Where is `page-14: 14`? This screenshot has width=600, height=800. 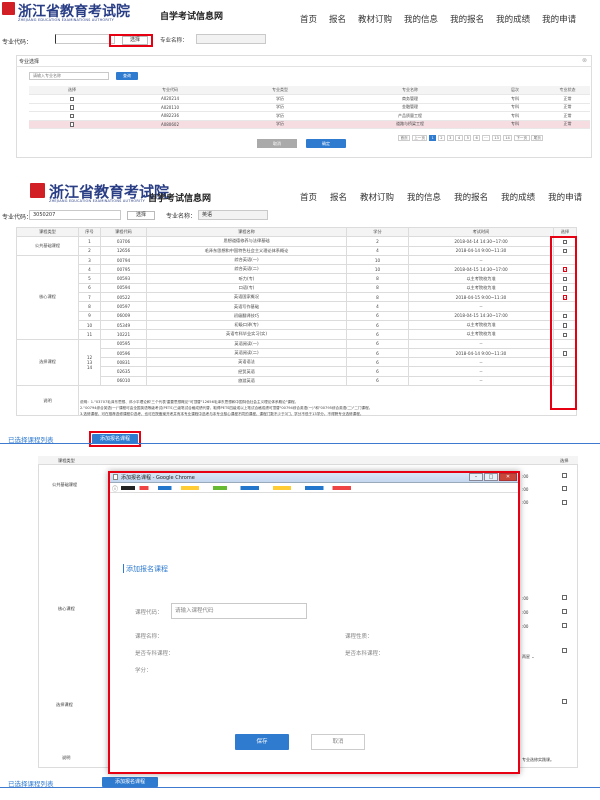 page-14: 14 is located at coordinates (507, 138).